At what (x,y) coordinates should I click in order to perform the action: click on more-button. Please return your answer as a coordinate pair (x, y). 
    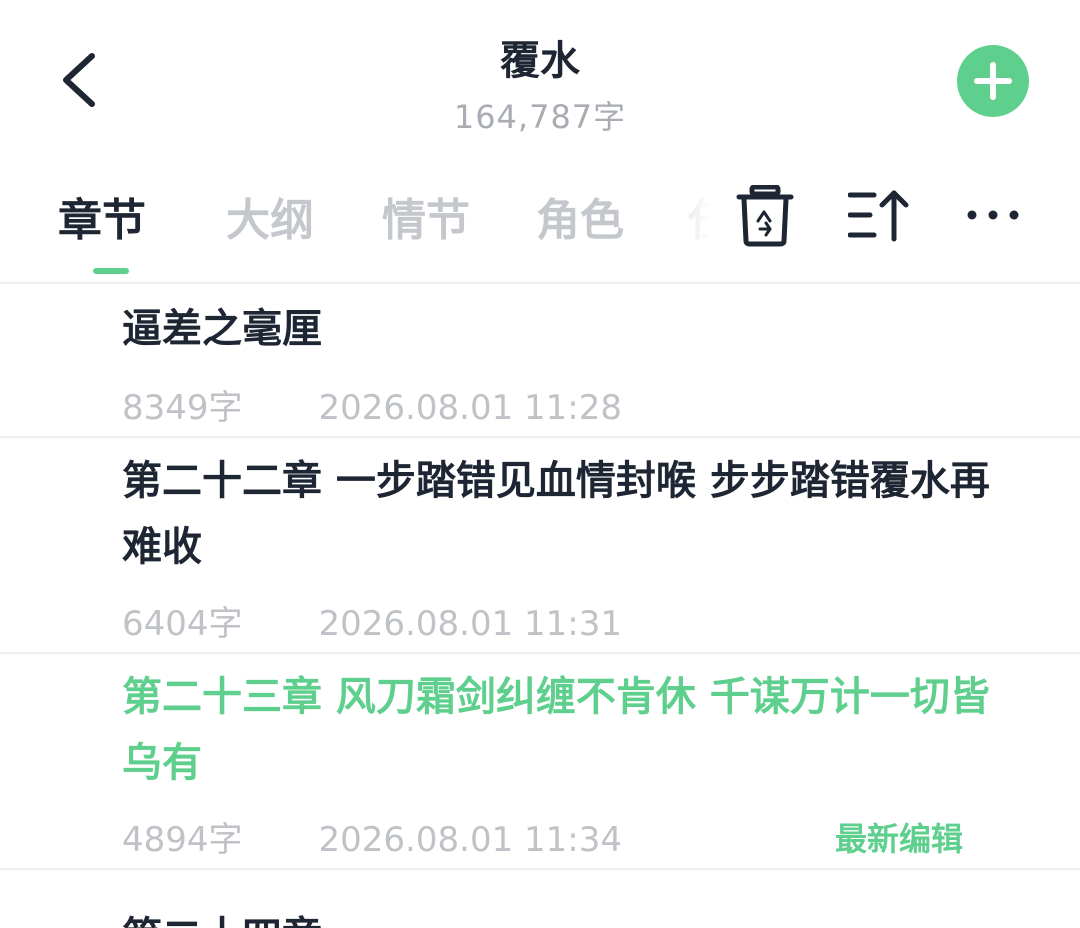
    Looking at the image, I should click on (994, 215).